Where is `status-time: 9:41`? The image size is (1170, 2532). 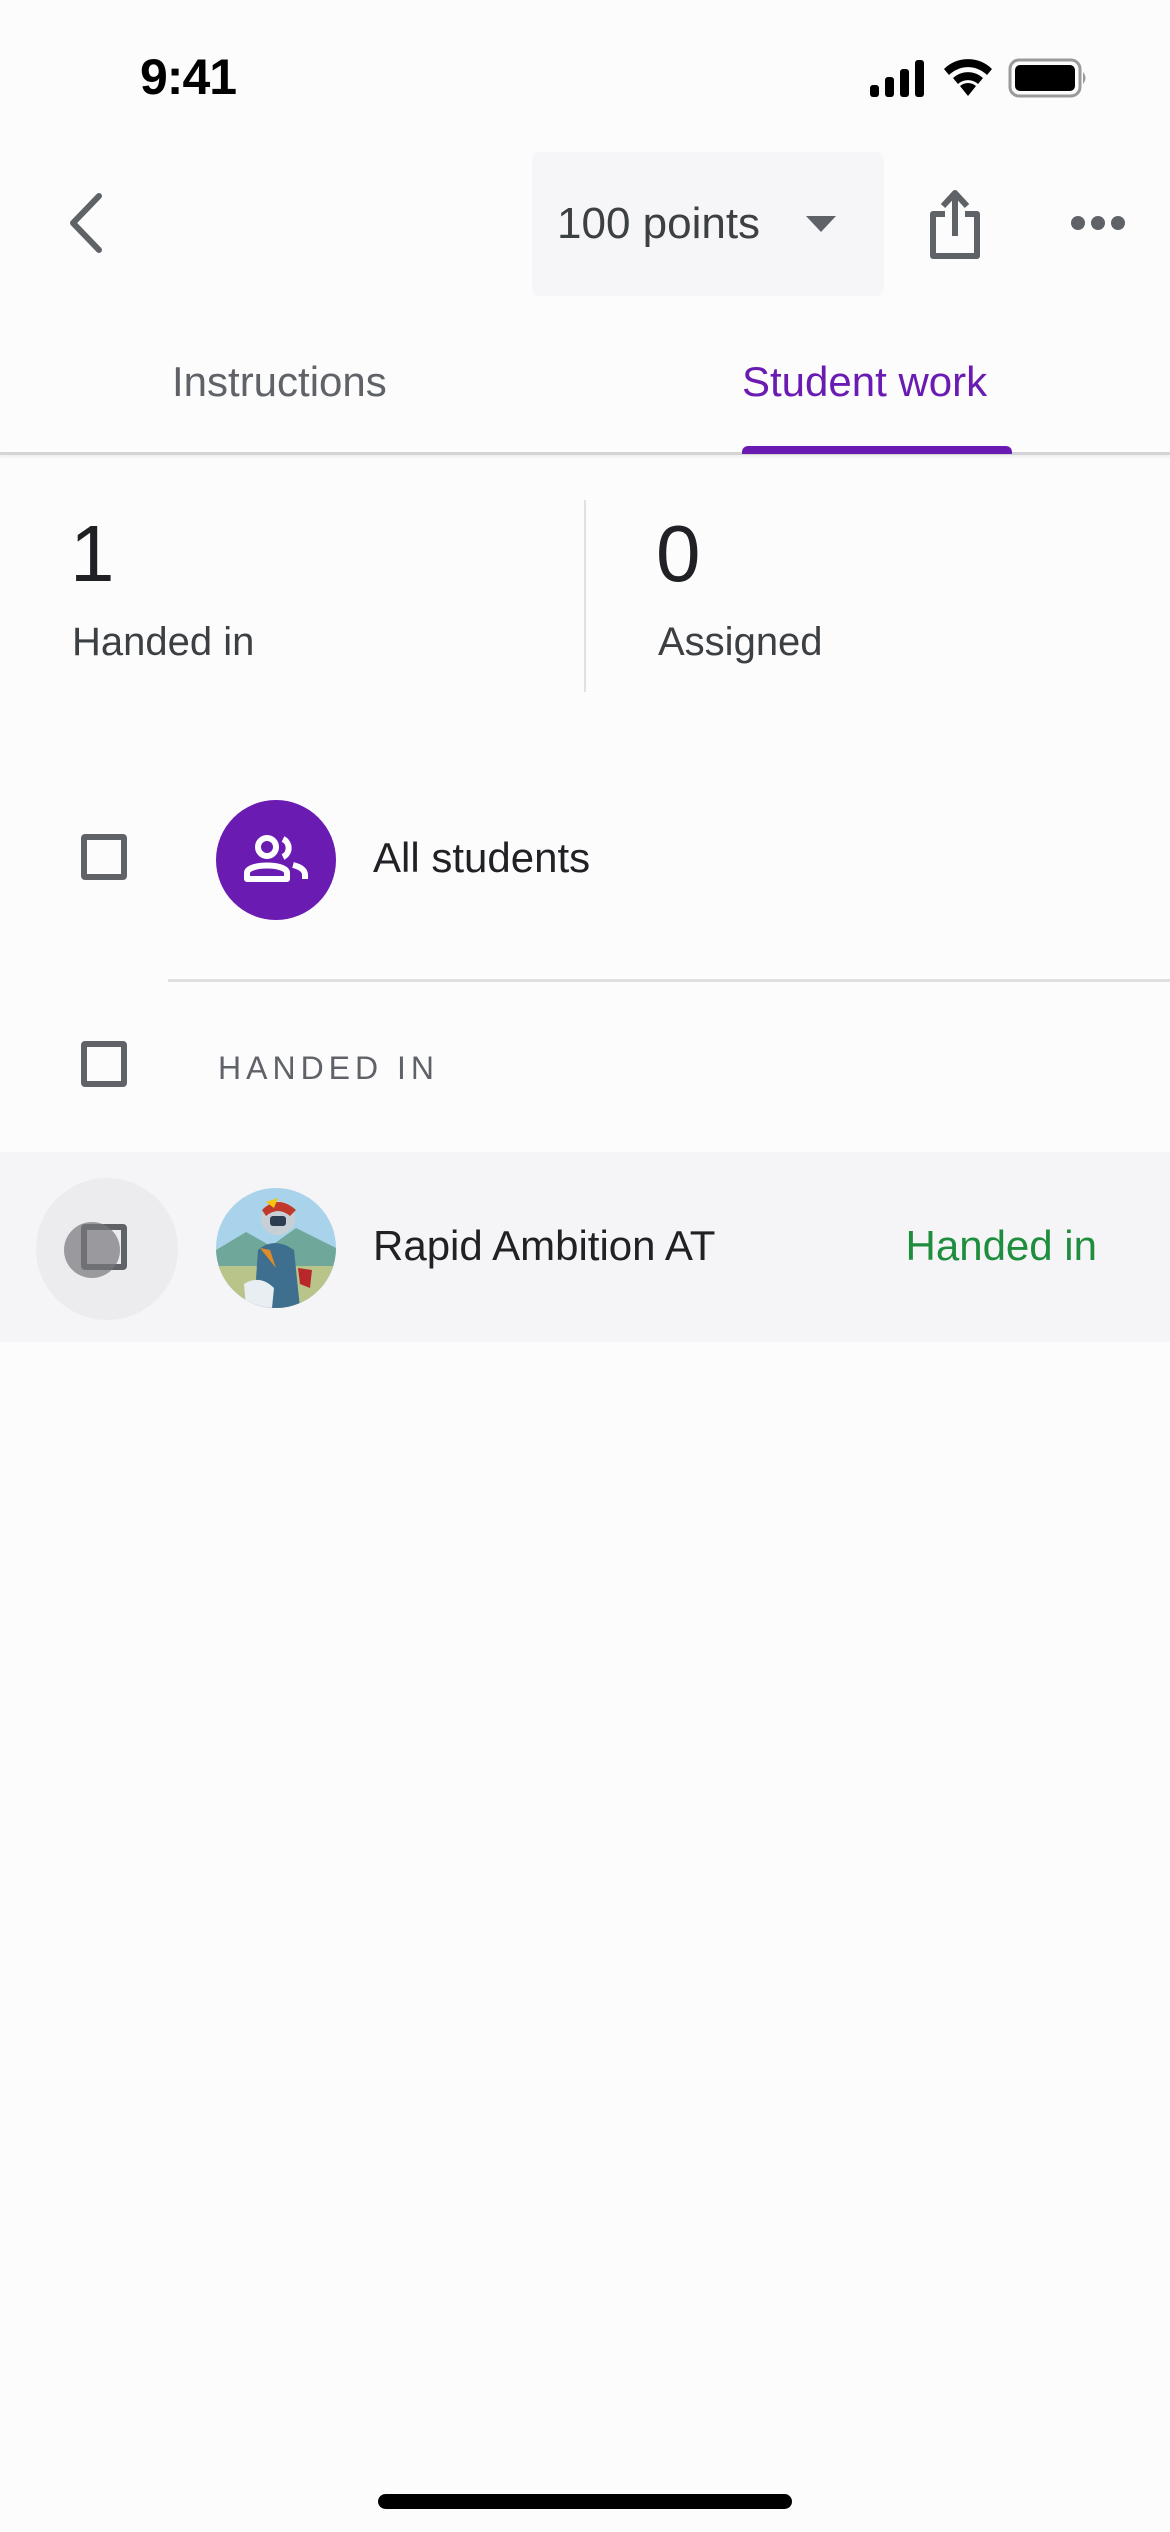
status-time: 9:41 is located at coordinates (188, 77).